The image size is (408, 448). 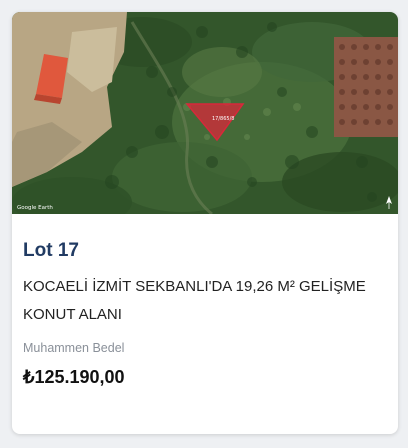 What do you see at coordinates (74, 377) in the screenshot?
I see `price-value: ₺125.190,00` at bounding box center [74, 377].